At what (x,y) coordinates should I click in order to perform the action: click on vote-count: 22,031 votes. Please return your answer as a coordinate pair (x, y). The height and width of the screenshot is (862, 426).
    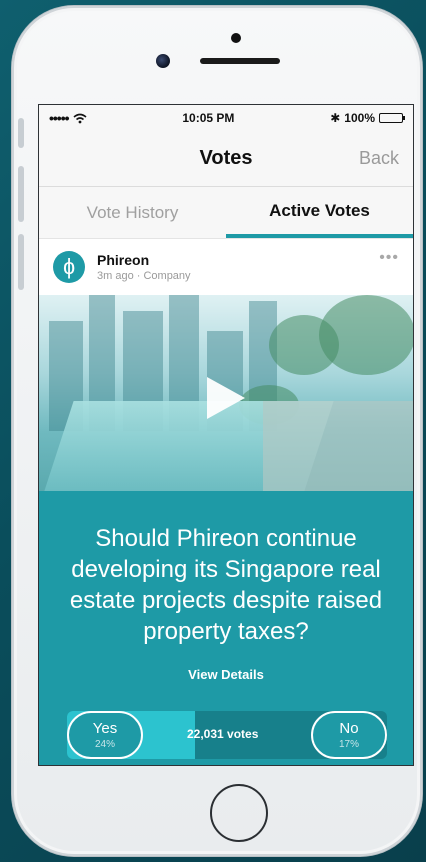
    Looking at the image, I should click on (223, 734).